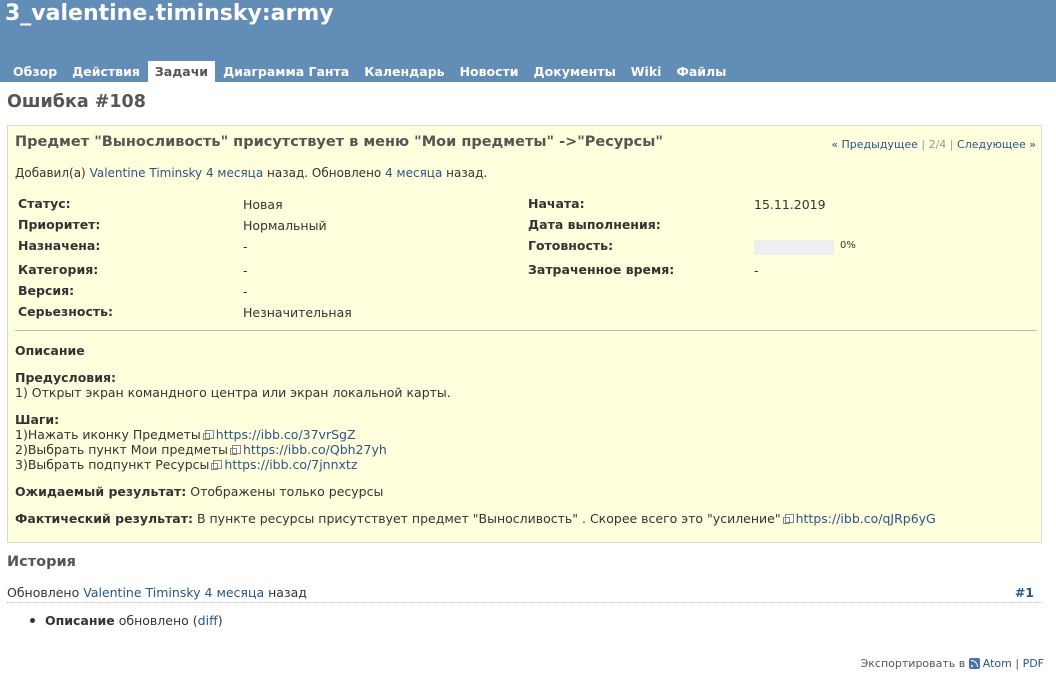 This screenshot has height=697, width=1056. I want to click on category-label: Категория:, so click(58, 269).